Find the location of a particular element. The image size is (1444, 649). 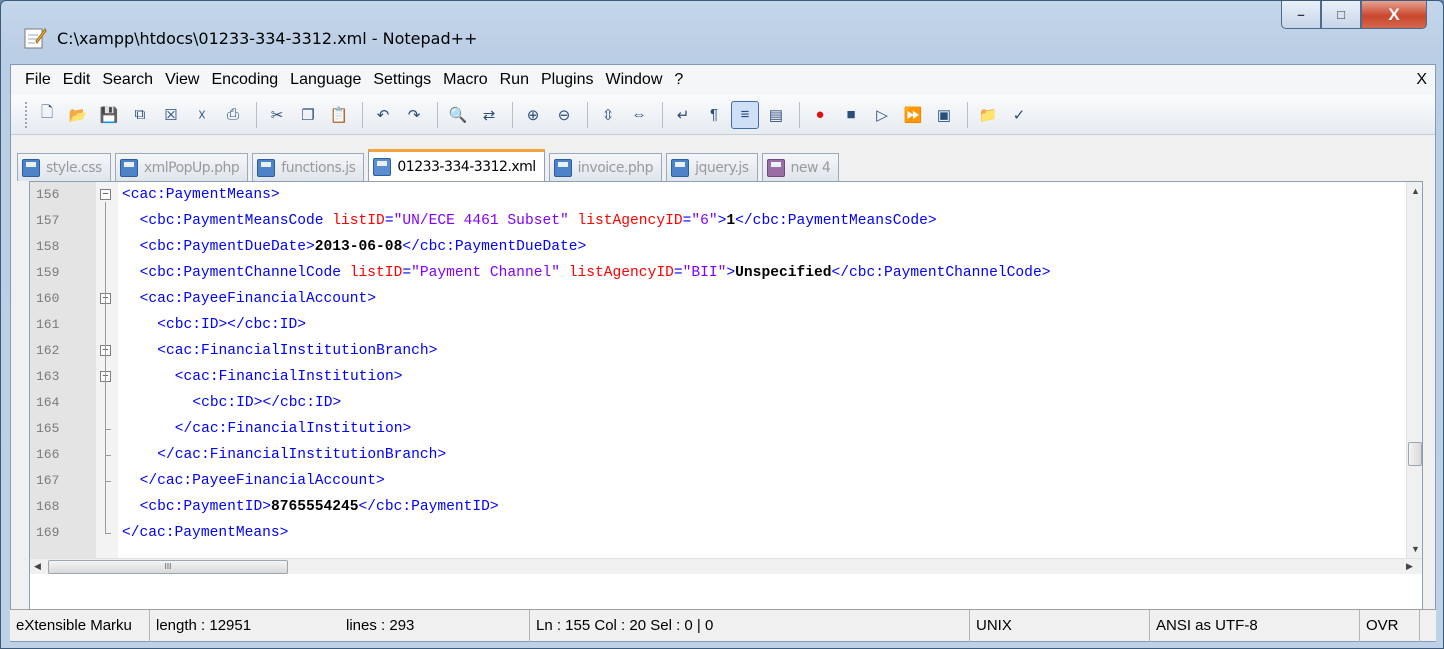

stop-macro-icon: ■ is located at coordinates (851, 115).